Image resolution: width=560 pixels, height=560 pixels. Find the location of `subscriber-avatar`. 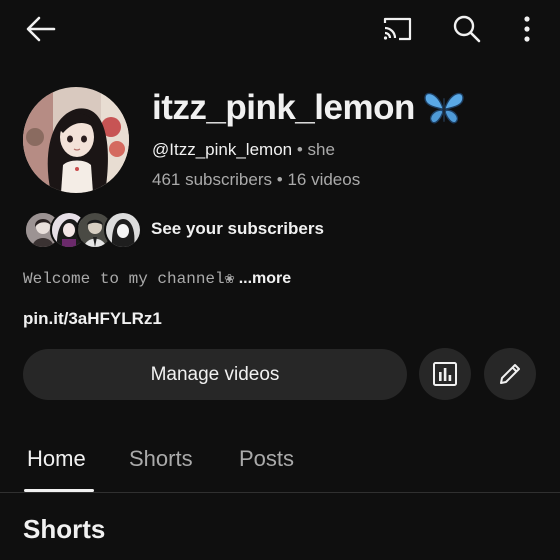

subscriber-avatar is located at coordinates (123, 230).